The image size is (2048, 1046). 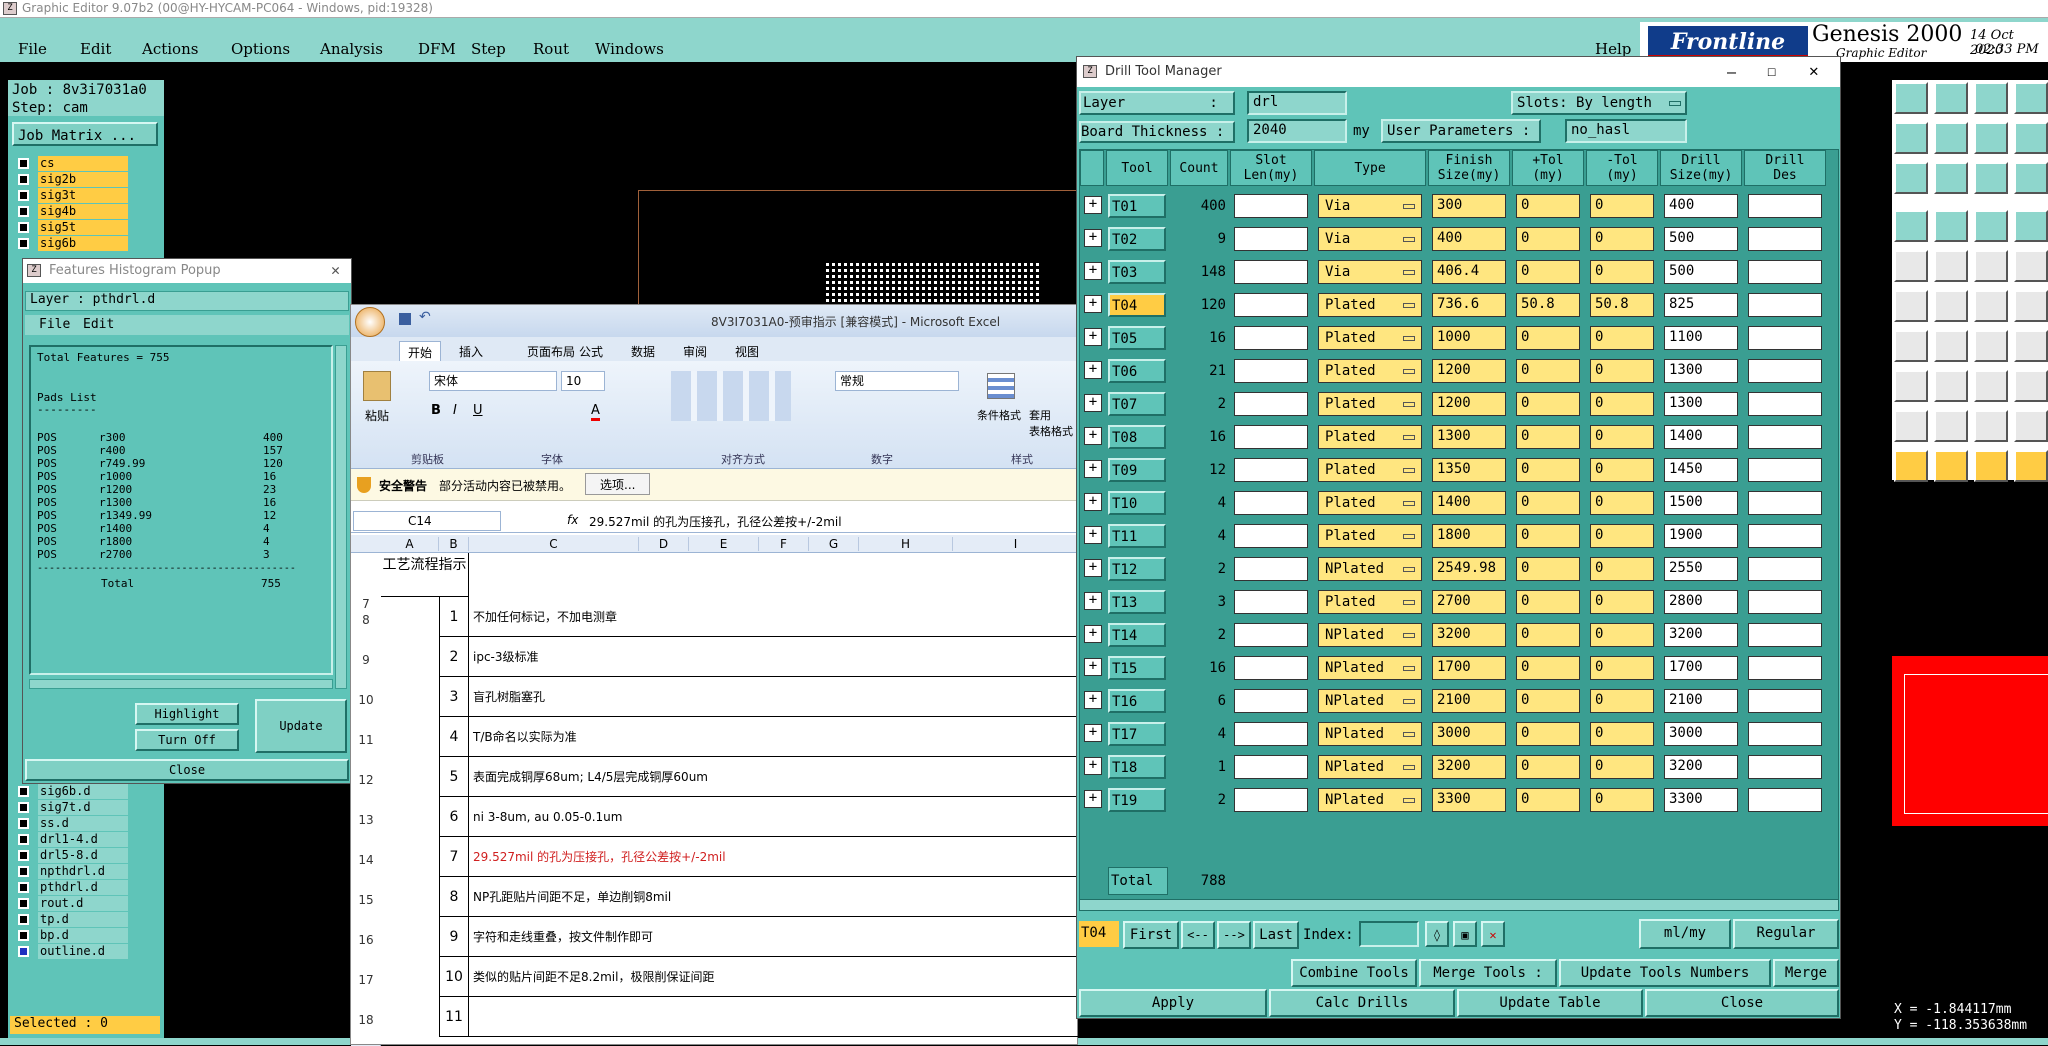 What do you see at coordinates (1991, 226) in the screenshot?
I see `route-icon` at bounding box center [1991, 226].